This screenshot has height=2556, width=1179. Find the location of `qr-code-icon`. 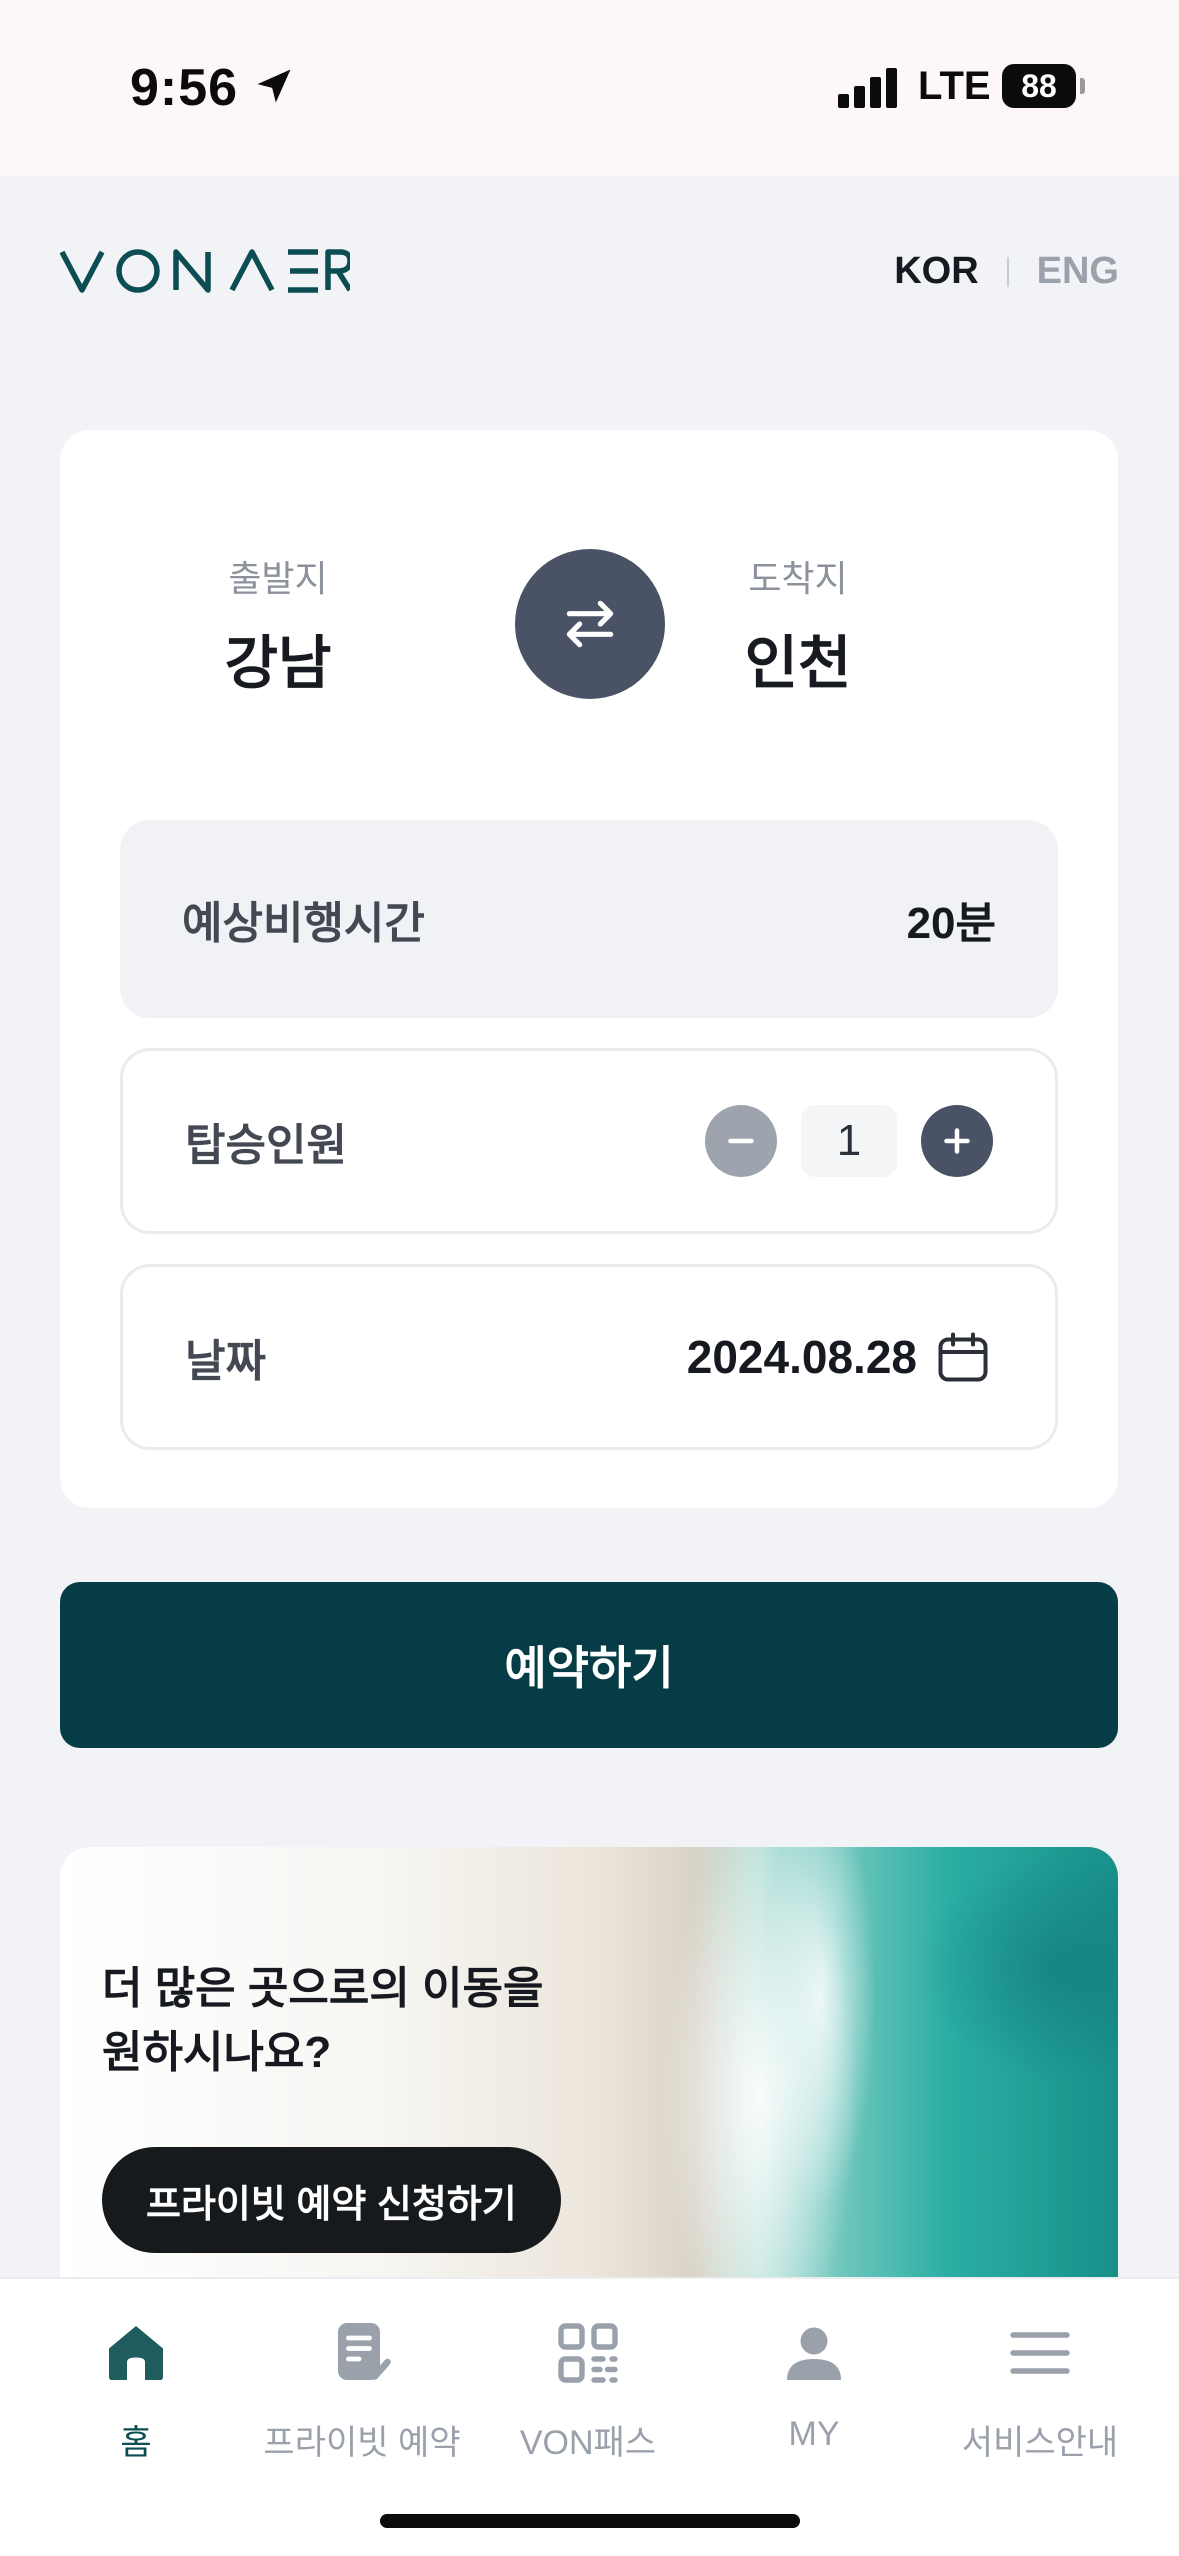

qr-code-icon is located at coordinates (588, 2353).